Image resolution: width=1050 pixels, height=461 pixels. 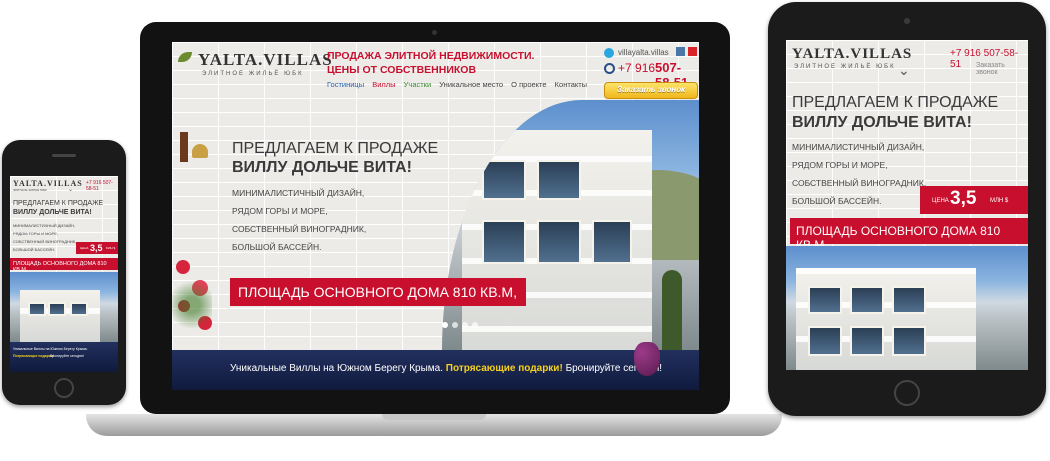 What do you see at coordinates (44, 225) in the screenshot?
I see `phone-feature-1: МИНИМАЛИСТИЧНЫЙ ДИЗАЙН,` at bounding box center [44, 225].